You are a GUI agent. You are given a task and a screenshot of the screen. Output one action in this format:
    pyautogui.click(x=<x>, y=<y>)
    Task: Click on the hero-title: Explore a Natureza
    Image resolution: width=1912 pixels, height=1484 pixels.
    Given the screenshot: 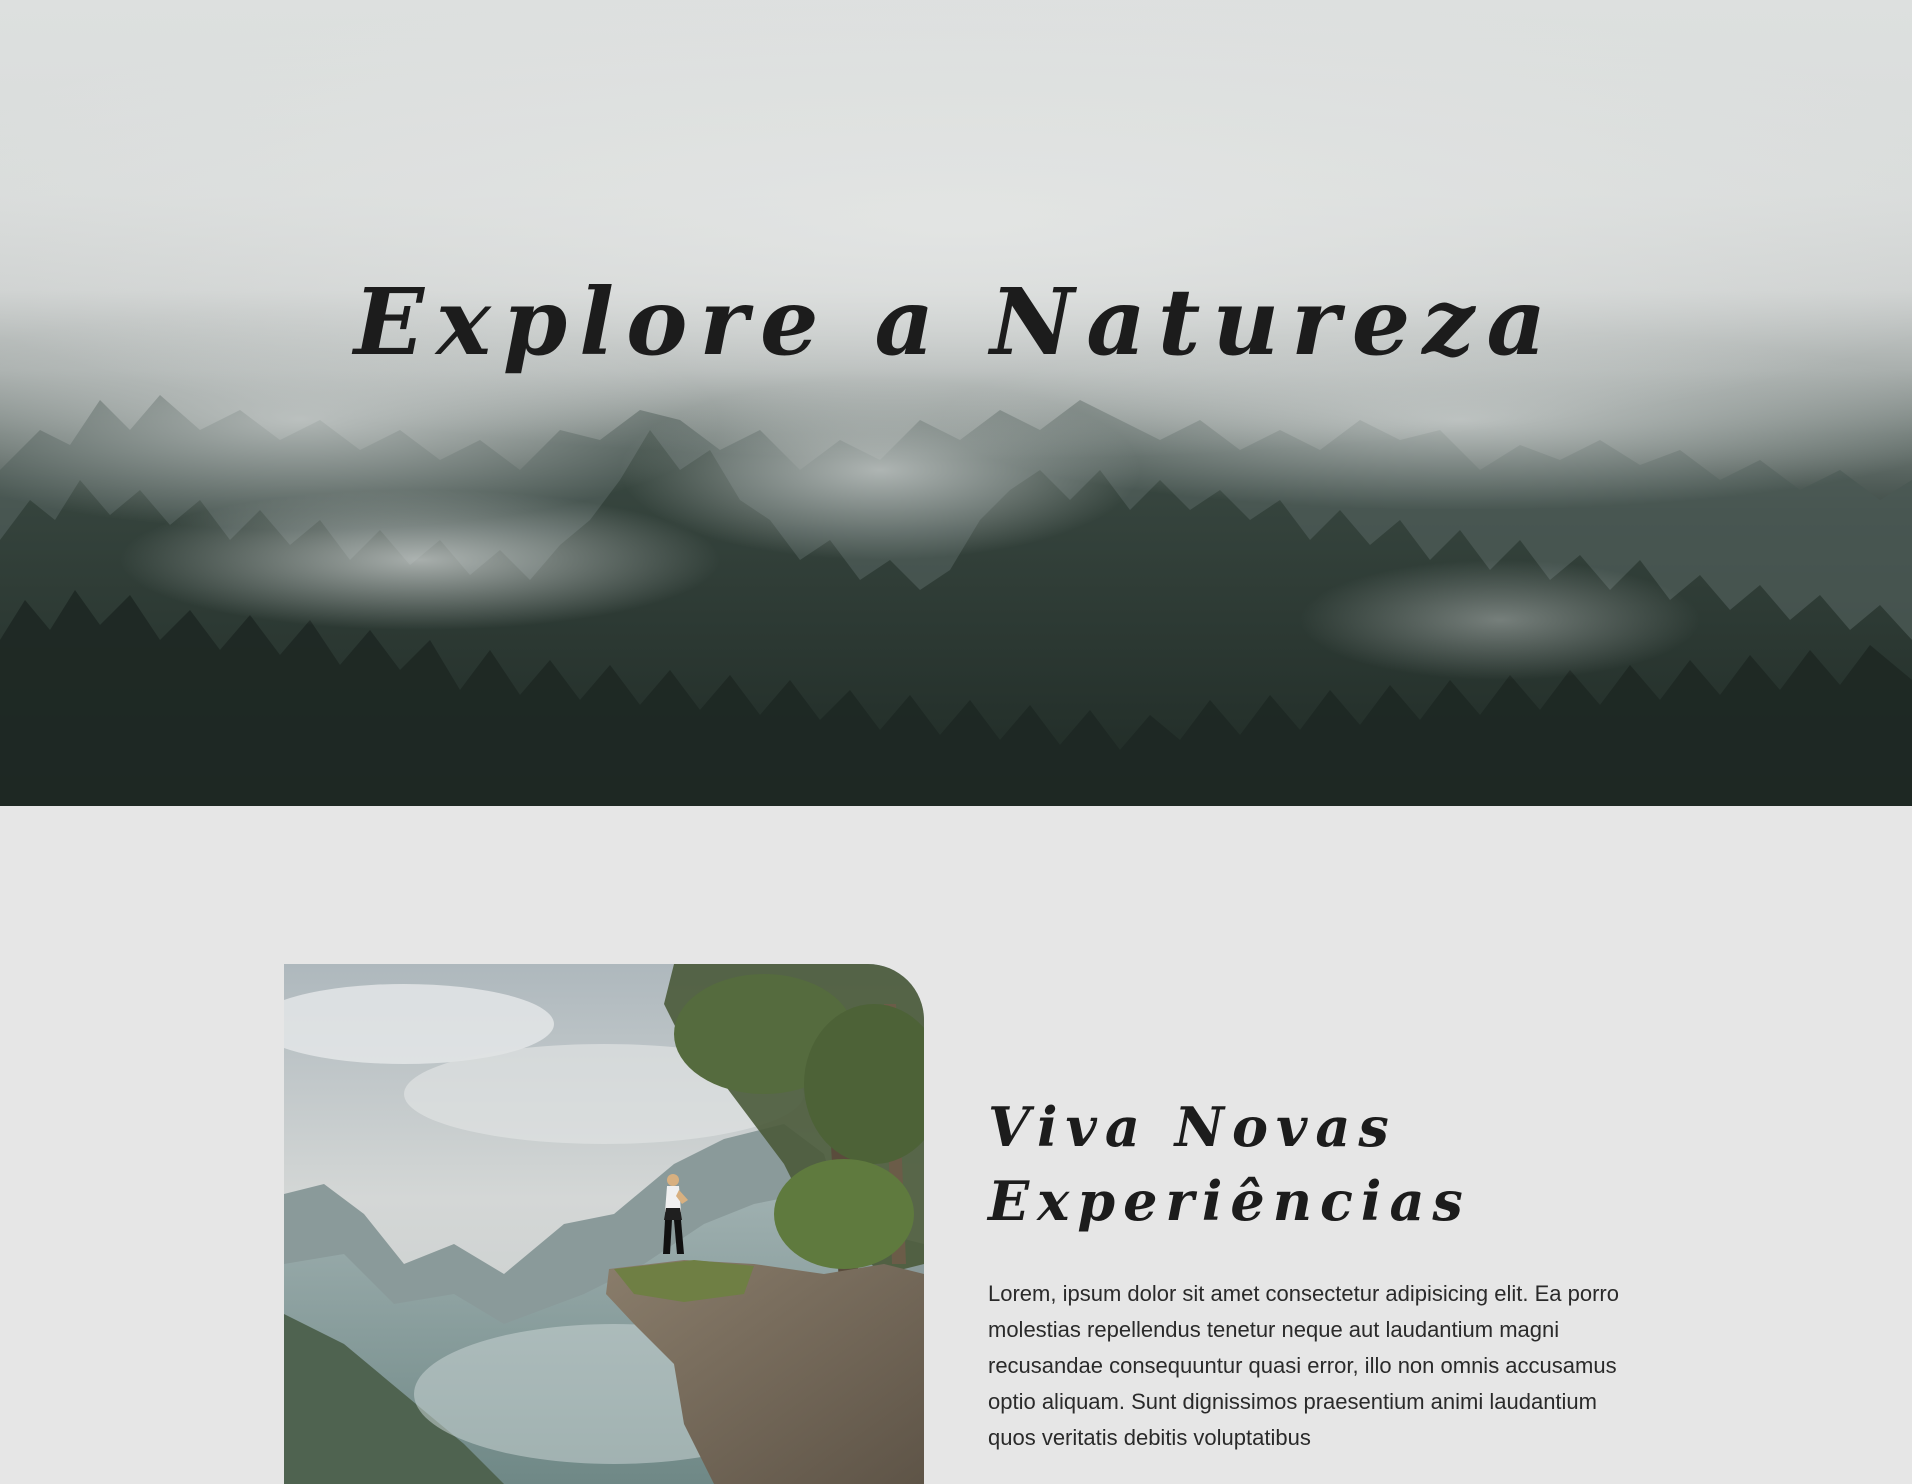 What is the action you would take?
    pyautogui.click(x=956, y=322)
    